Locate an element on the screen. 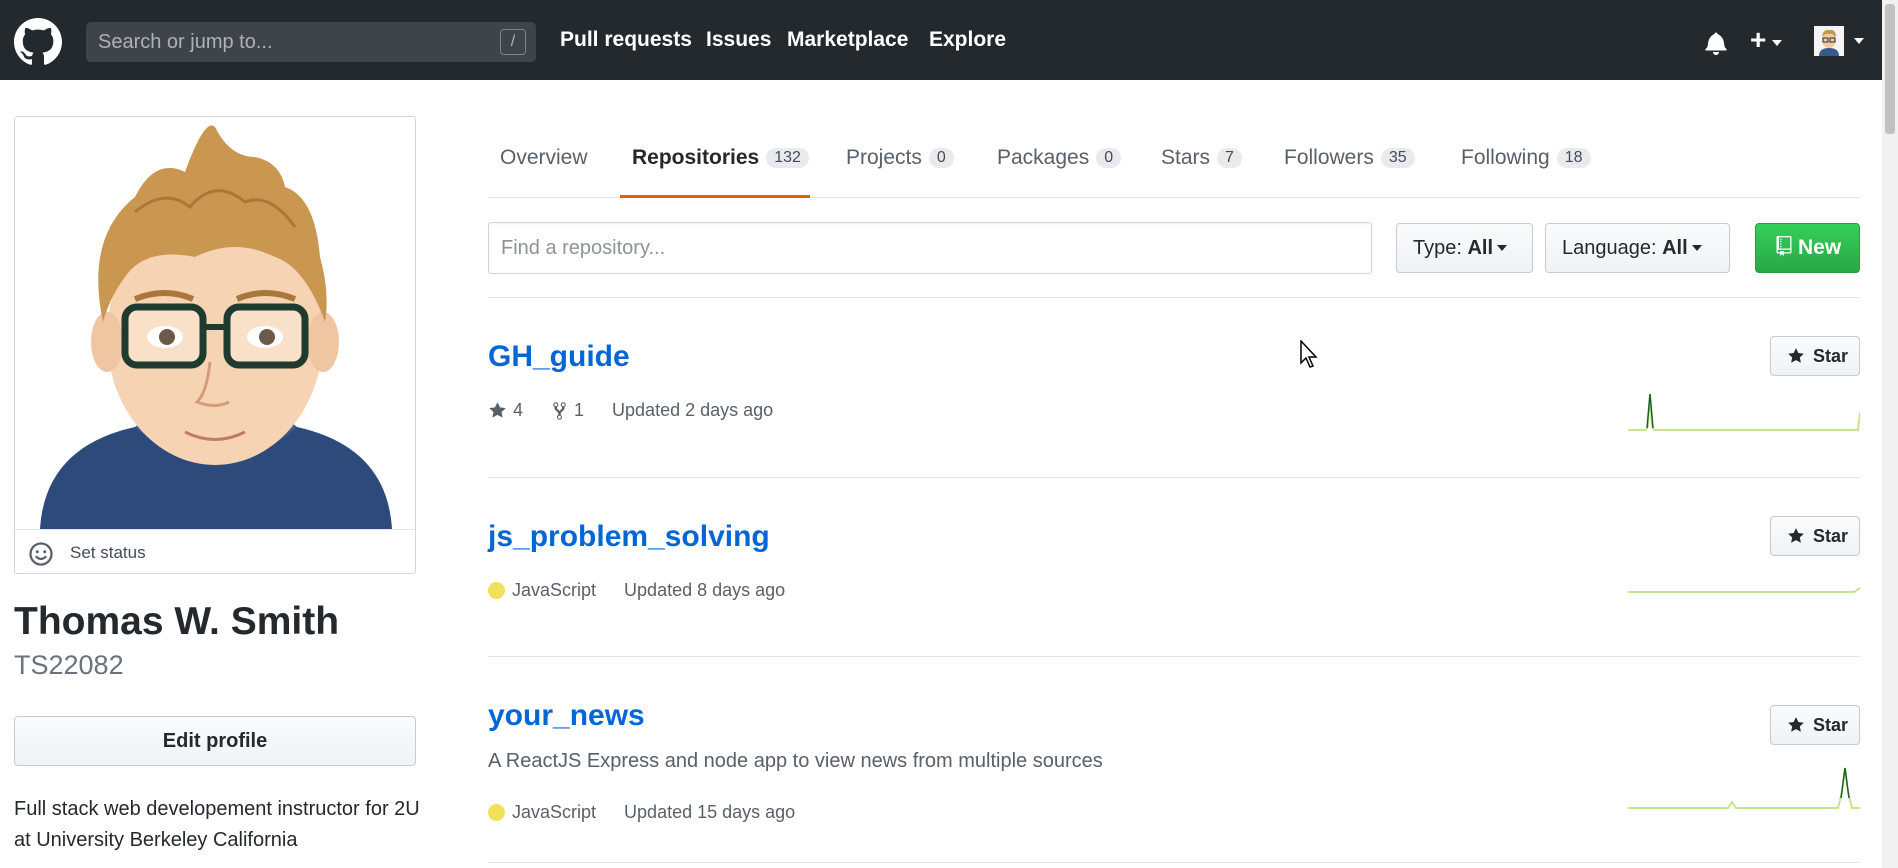 The width and height of the screenshot is (1898, 868). tab-overview: Overview is located at coordinates (550, 169).